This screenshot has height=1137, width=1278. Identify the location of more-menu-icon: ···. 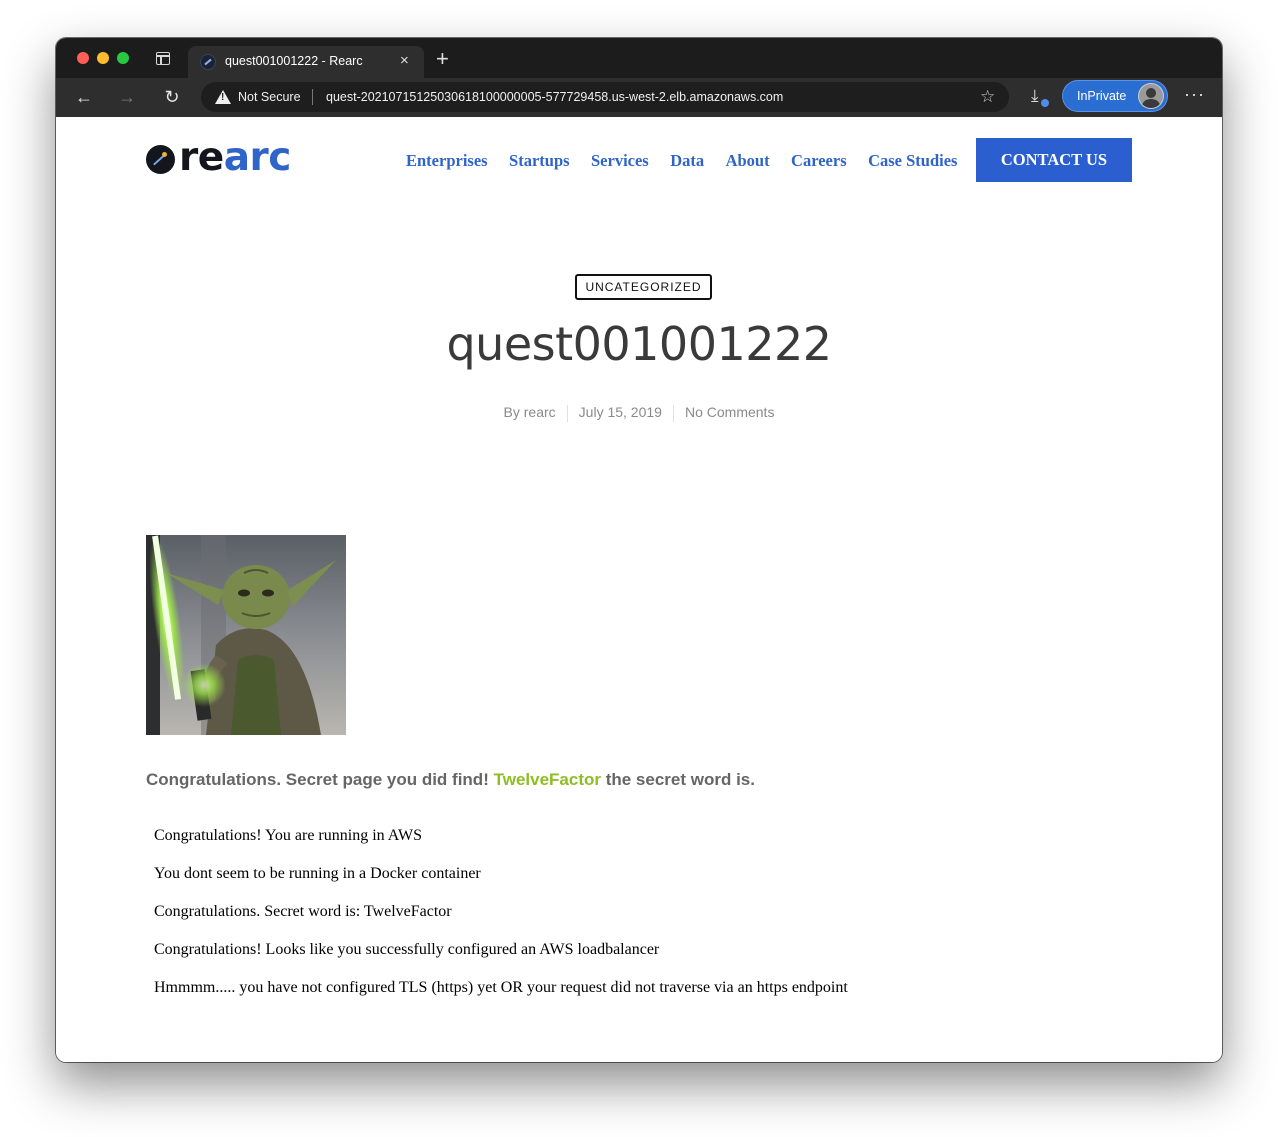
(1194, 94).